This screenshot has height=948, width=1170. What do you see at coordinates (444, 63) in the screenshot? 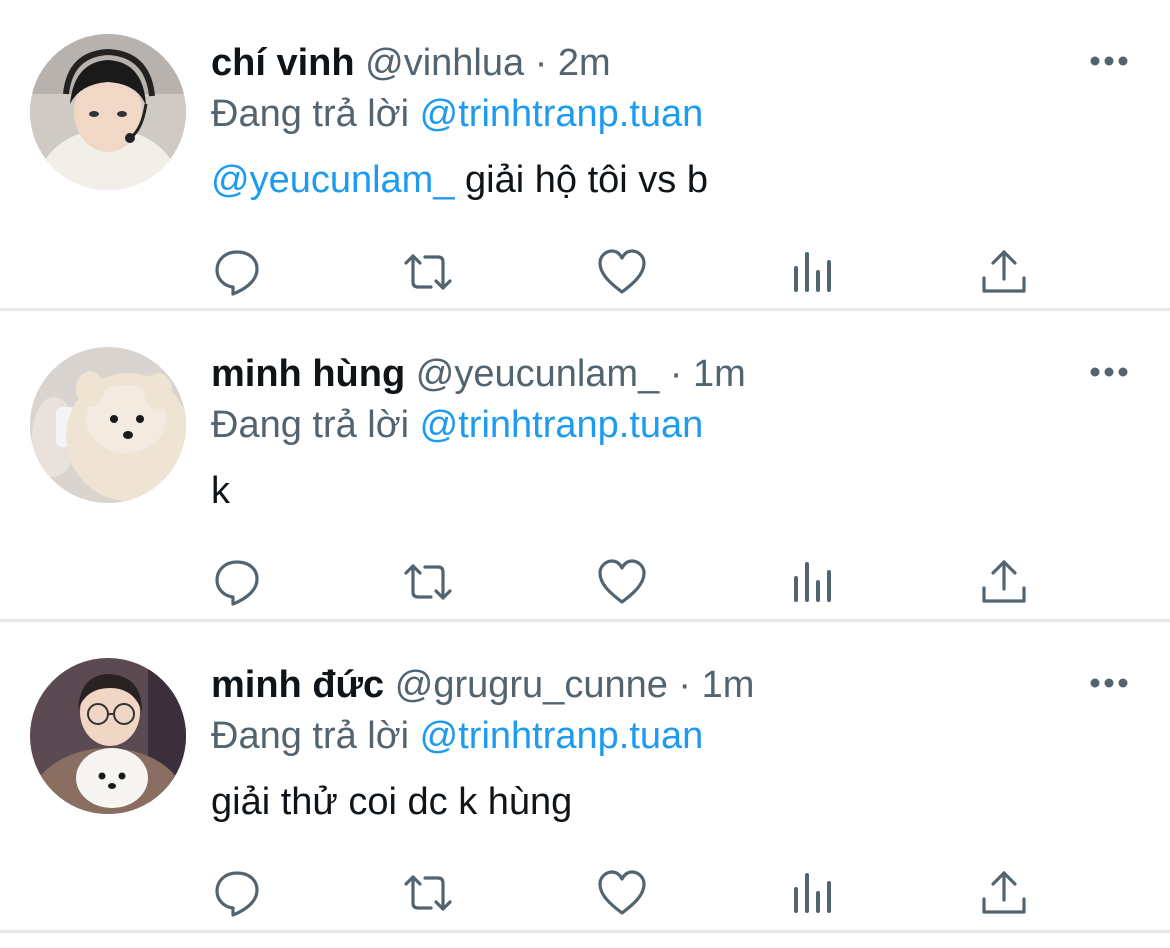
I see `user-handle: @vinhlua` at bounding box center [444, 63].